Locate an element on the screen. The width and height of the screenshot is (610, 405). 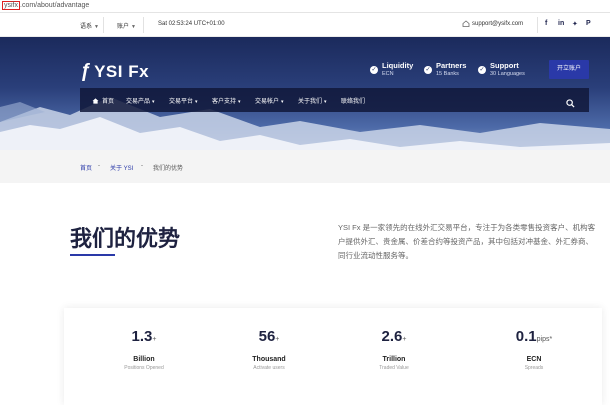
stat-value: 1.3 is located at coordinates (142, 336).